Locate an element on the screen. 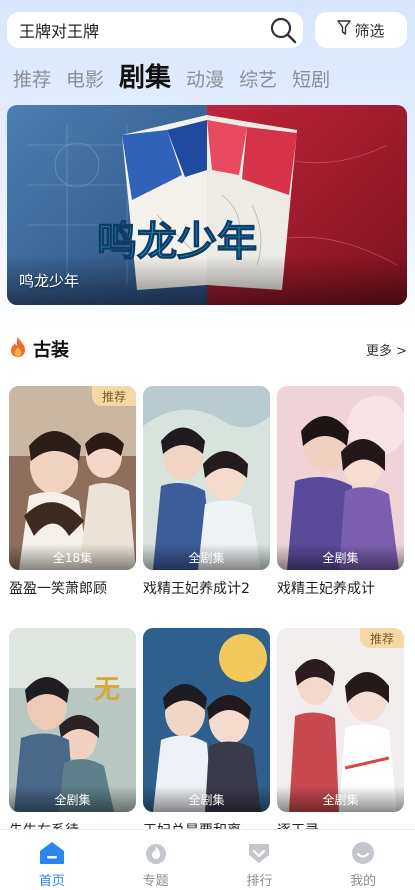 This screenshot has height=890, width=415. drama-card: 无 全剧集 先生右系待 is located at coordinates (72, 734).